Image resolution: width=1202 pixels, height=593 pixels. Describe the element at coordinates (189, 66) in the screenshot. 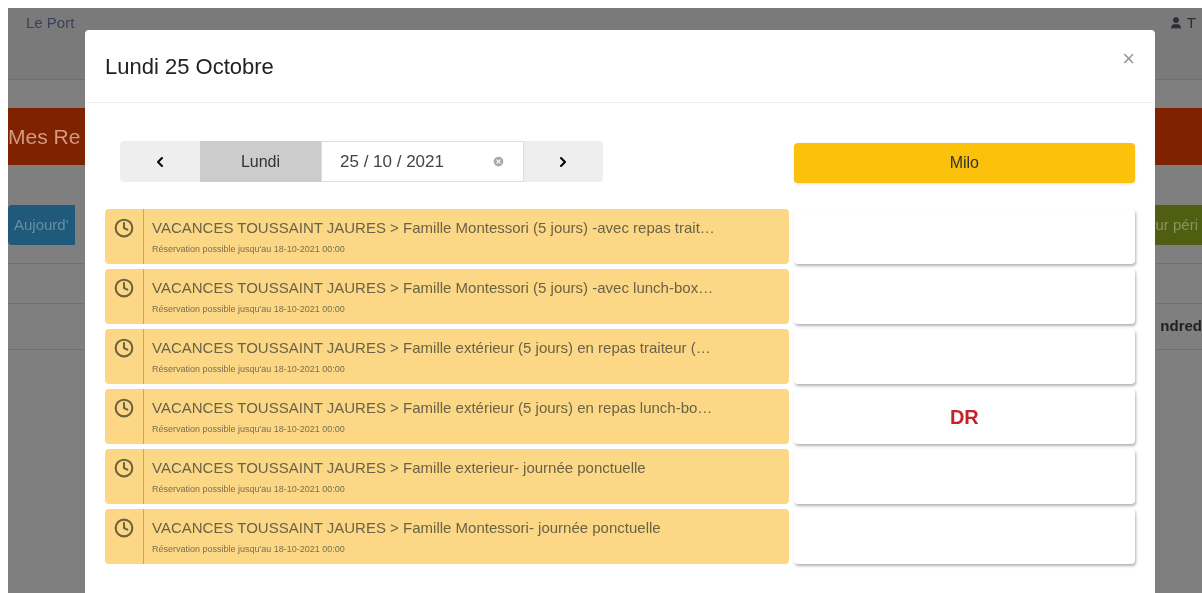

I see `modal-title: Lundi 25 Octobre` at that location.